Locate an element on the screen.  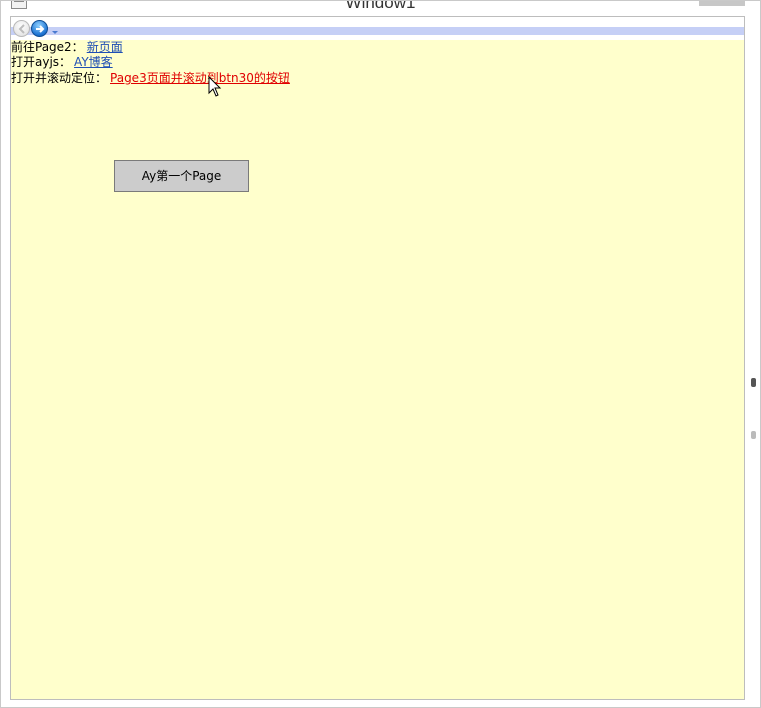
new-page-link: 新页面 is located at coordinates (105, 47).